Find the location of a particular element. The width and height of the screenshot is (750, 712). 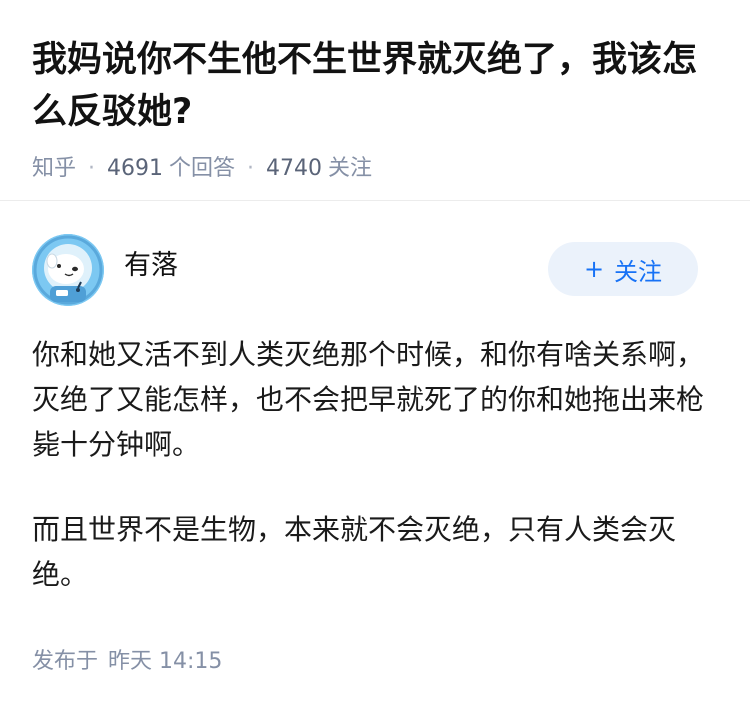

published-time: 昨天 14:15 is located at coordinates (165, 661).